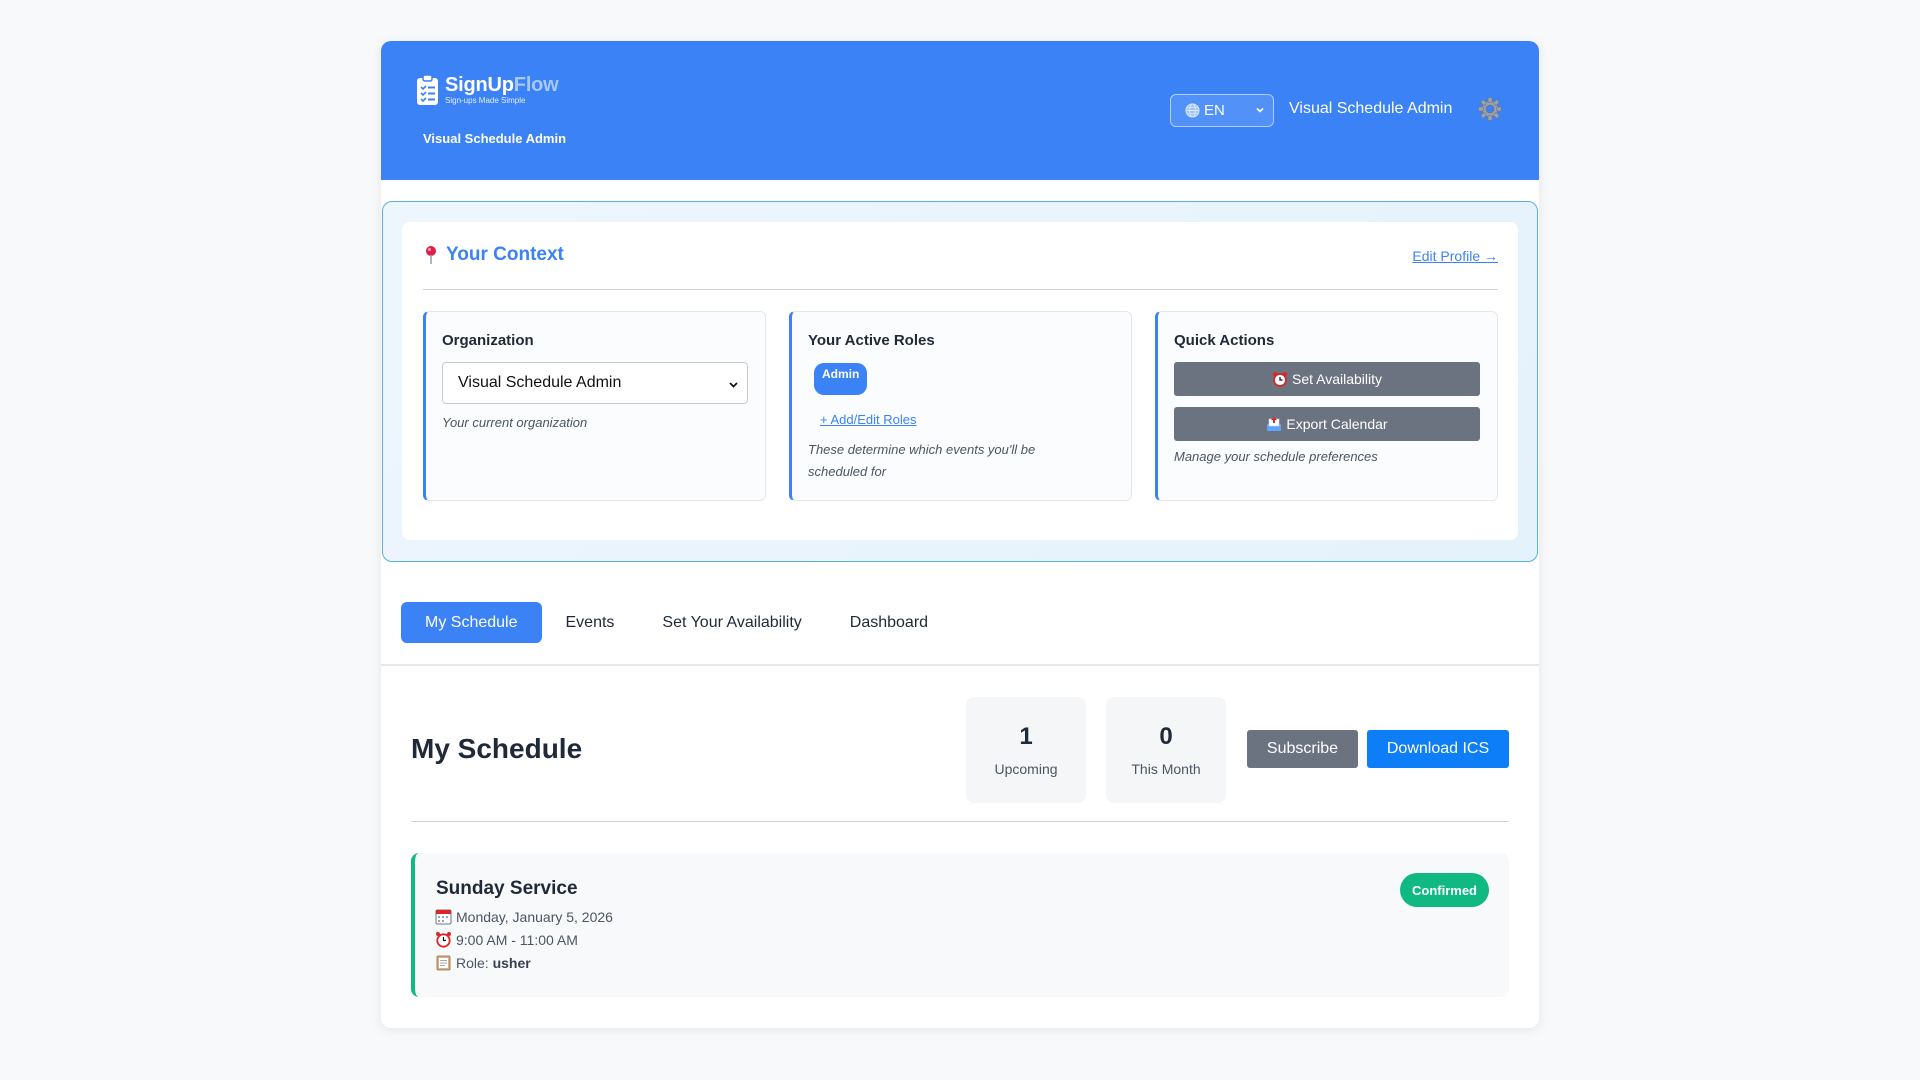 This screenshot has height=1080, width=1920. I want to click on brand-name: SignUpFlow, so click(502, 85).